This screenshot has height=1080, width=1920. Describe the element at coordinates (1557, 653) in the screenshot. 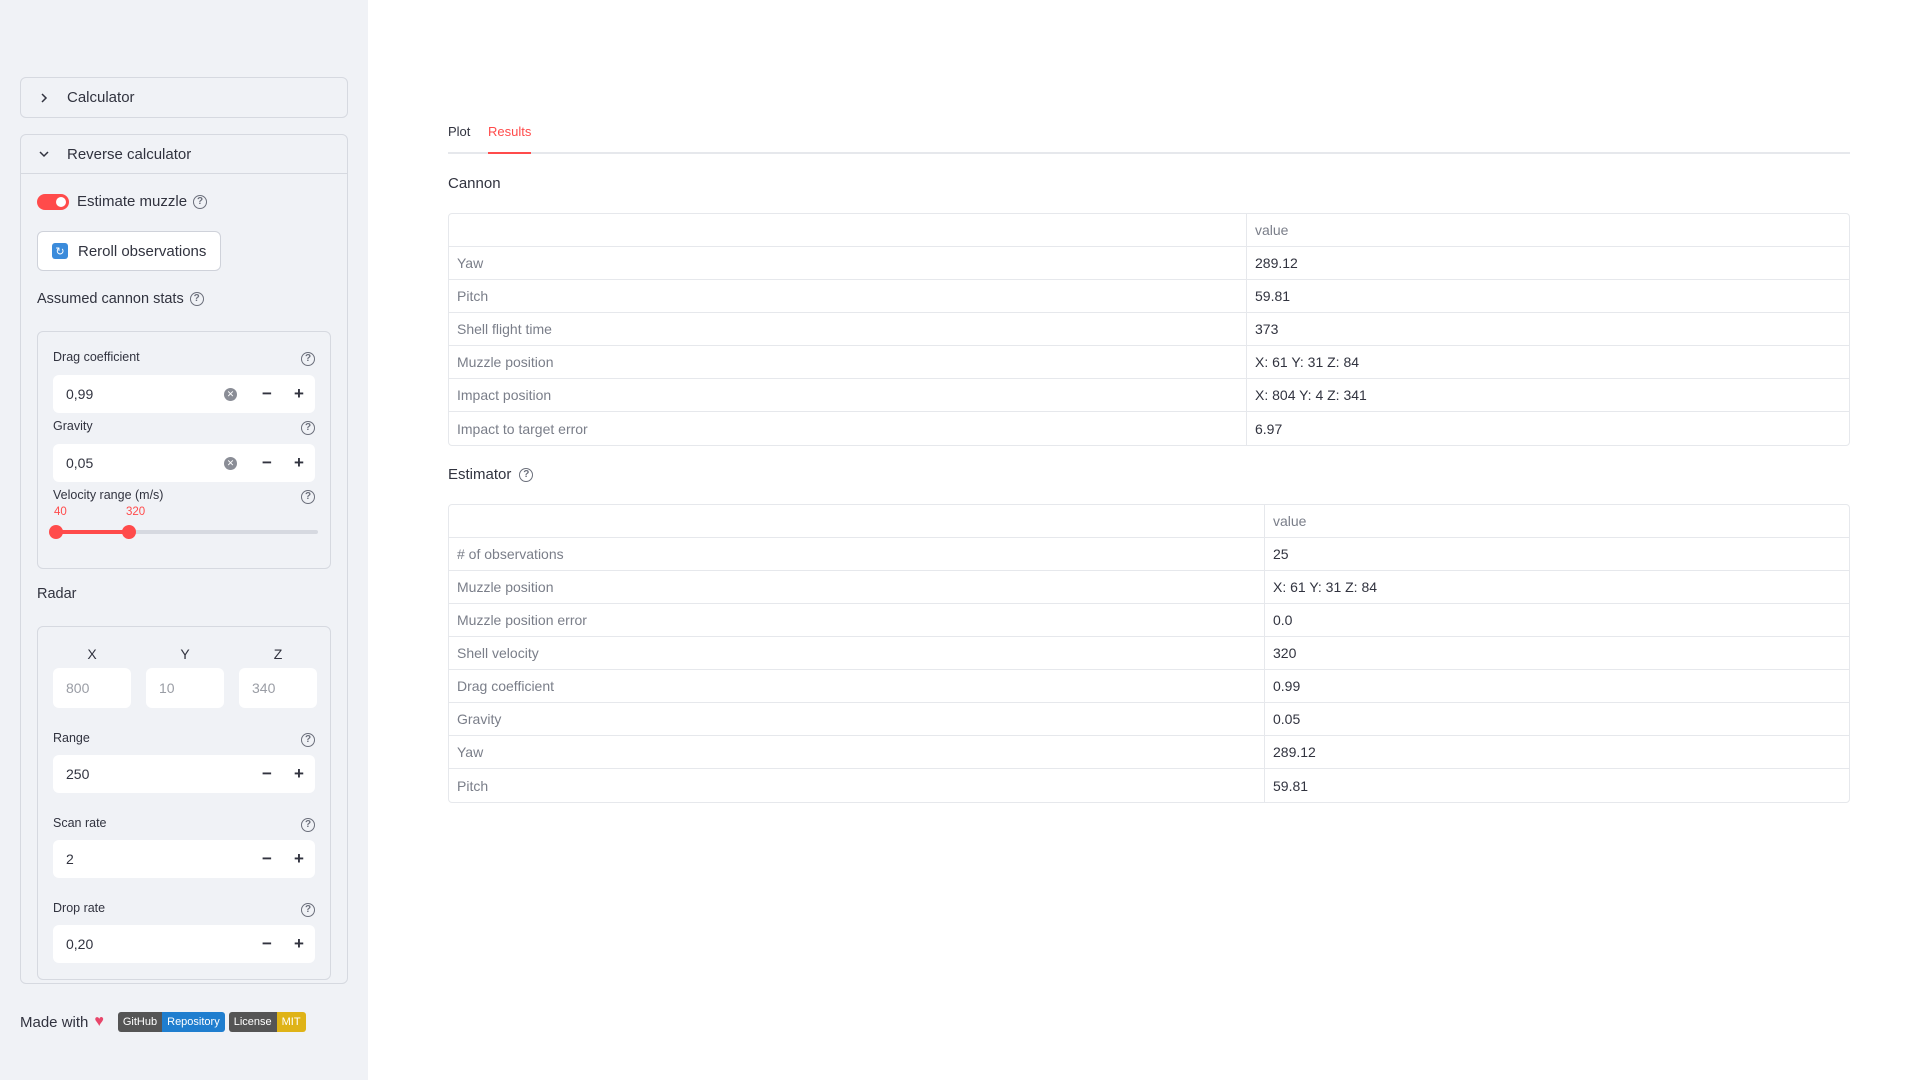

I see `row-value: 320` at that location.